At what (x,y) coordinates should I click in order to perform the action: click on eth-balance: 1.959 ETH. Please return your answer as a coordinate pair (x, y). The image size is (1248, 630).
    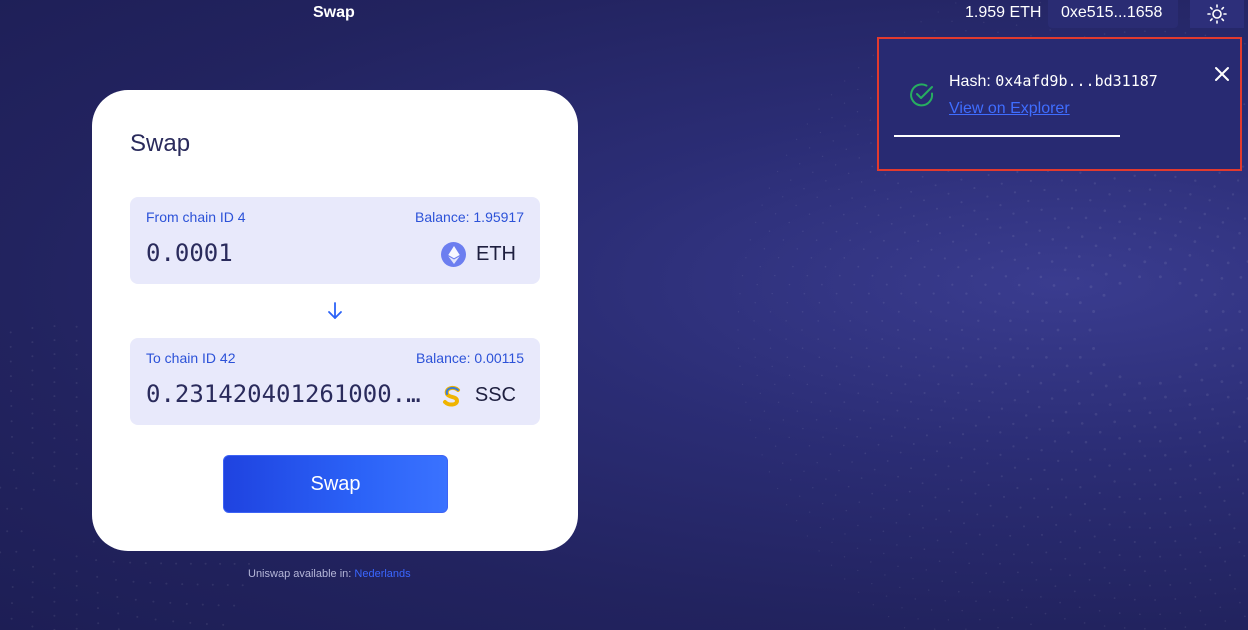
    Looking at the image, I should click on (1003, 12).